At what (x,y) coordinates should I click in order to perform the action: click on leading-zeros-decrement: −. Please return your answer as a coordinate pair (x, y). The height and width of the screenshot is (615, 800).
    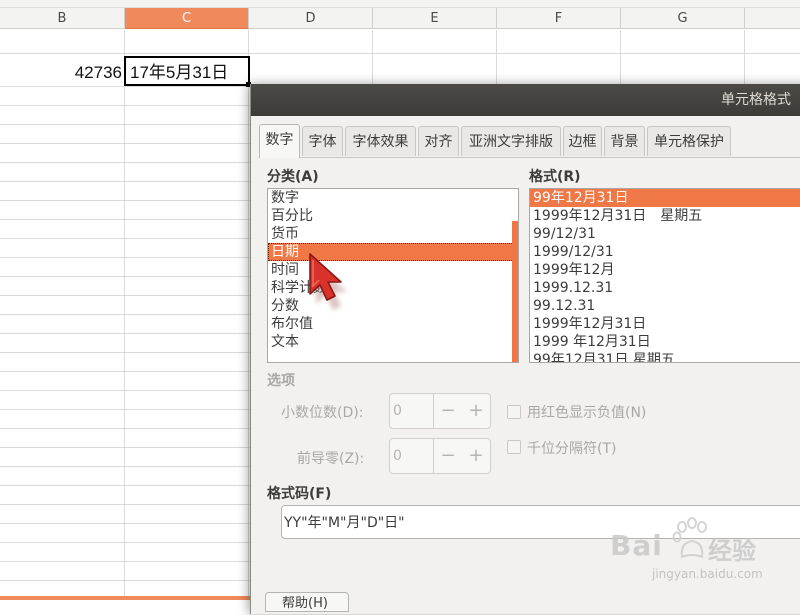
    Looking at the image, I should click on (448, 456).